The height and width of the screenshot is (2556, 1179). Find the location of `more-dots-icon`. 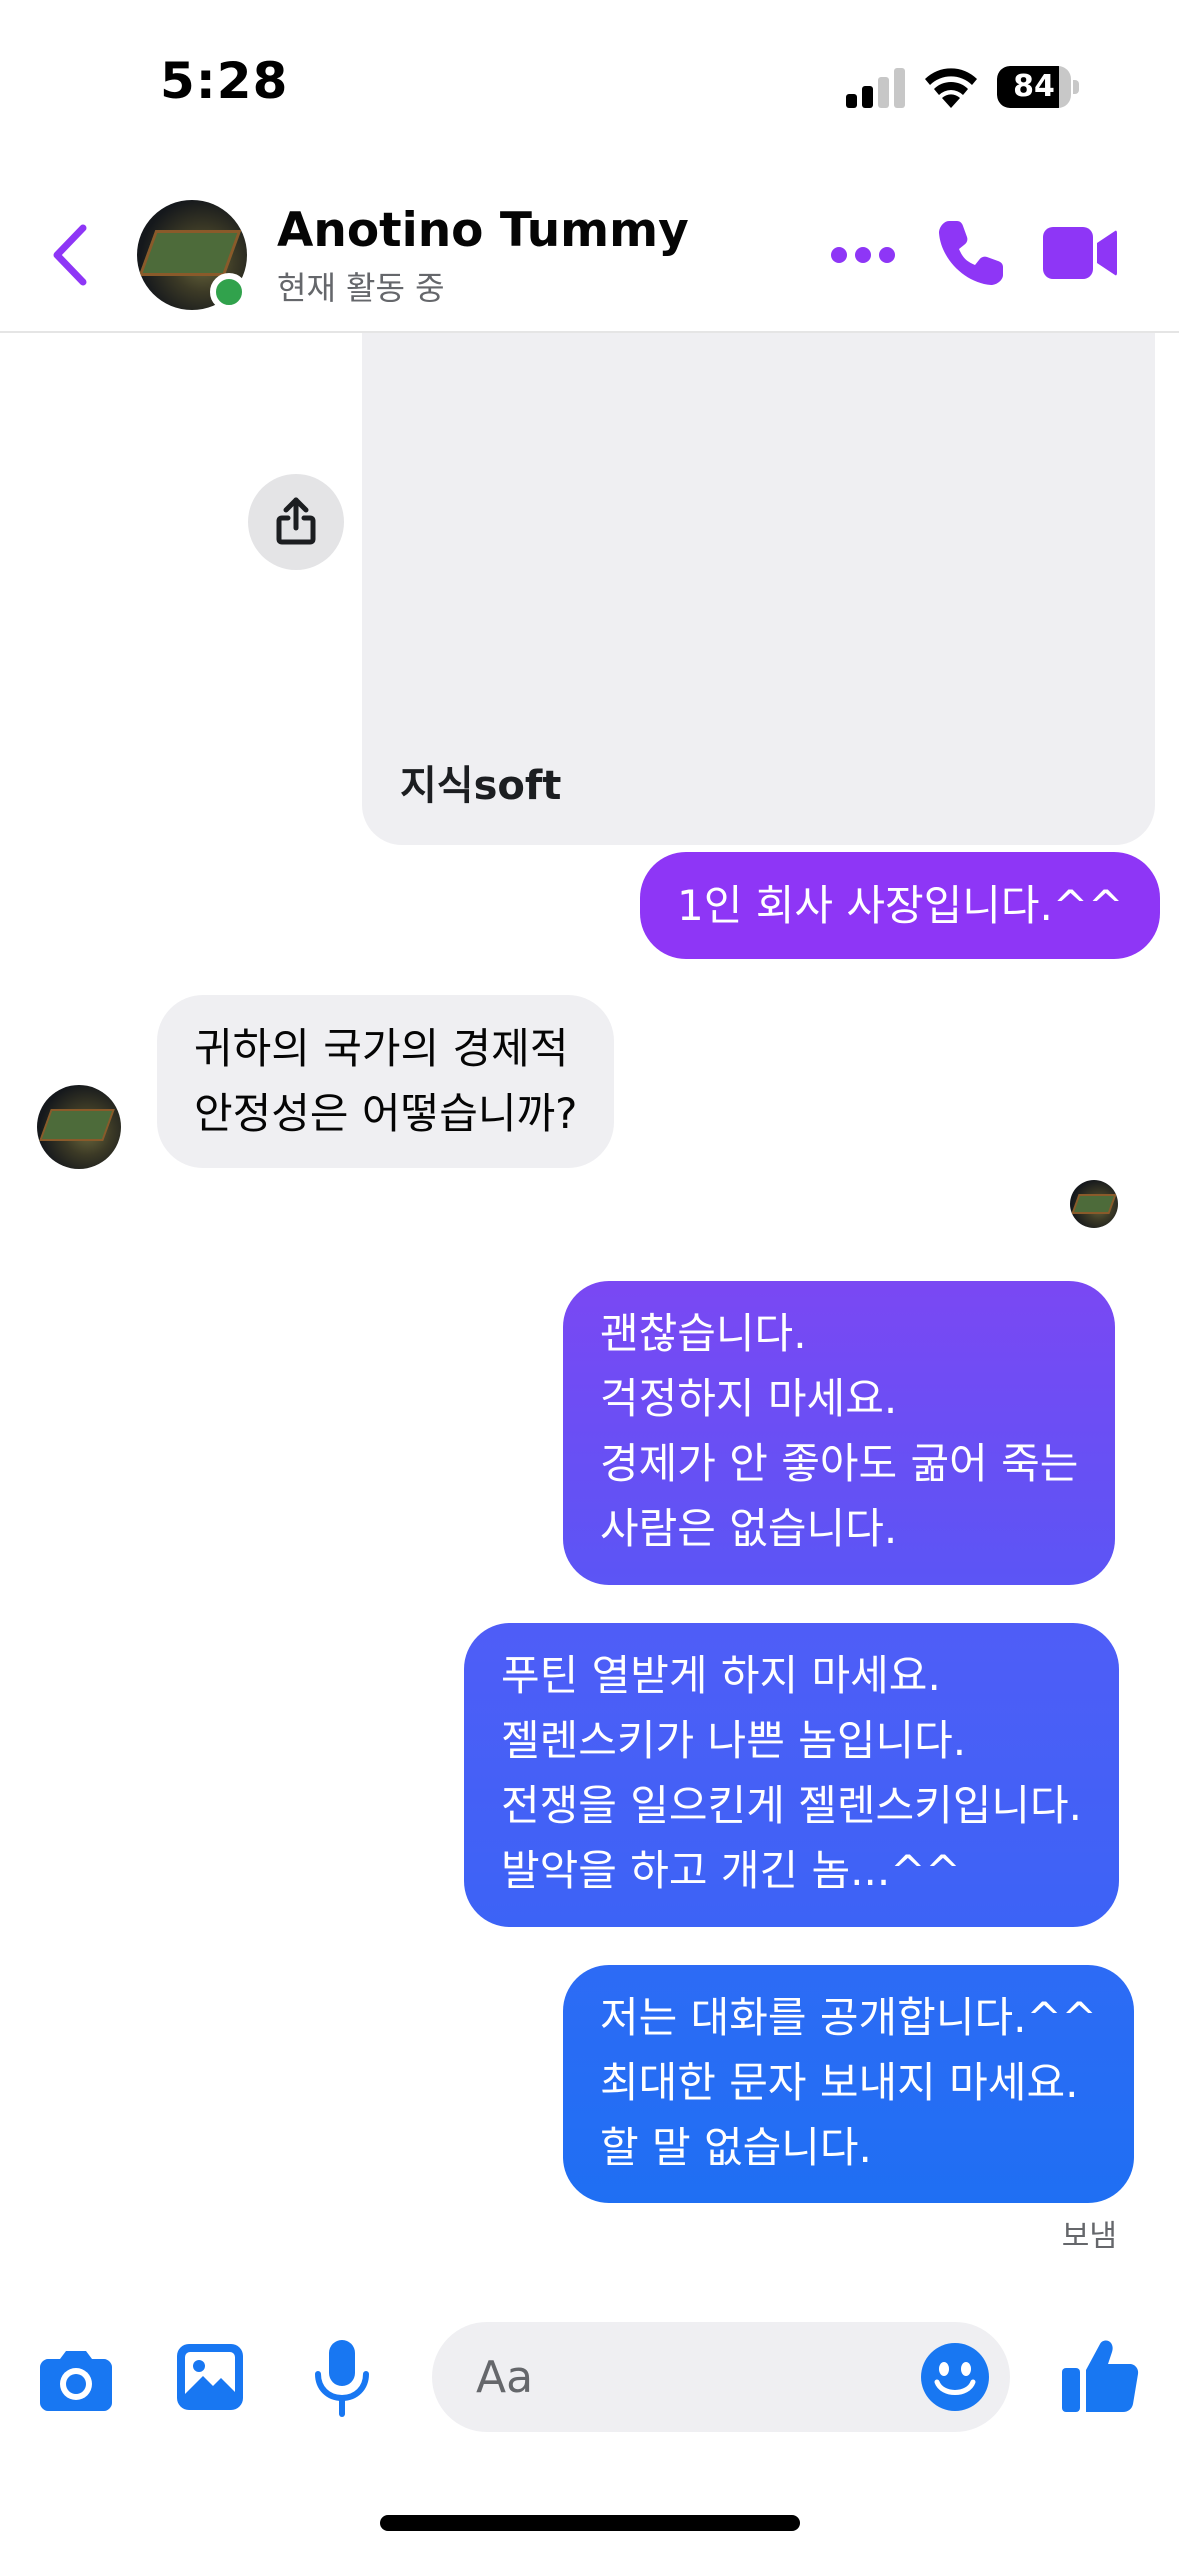

more-dots-icon is located at coordinates (863, 255).